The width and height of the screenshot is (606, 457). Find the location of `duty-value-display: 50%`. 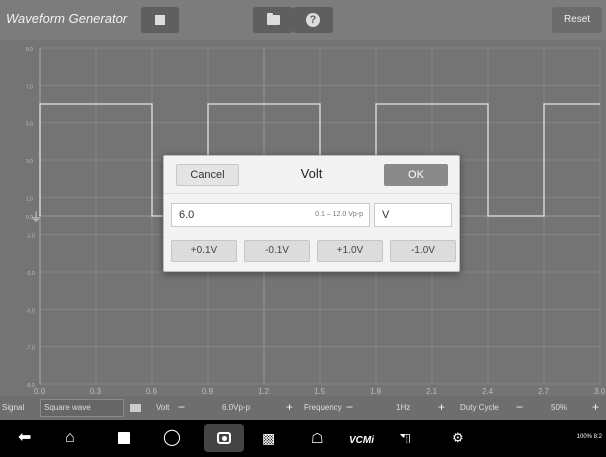

duty-value-display: 50% is located at coordinates (559, 407).